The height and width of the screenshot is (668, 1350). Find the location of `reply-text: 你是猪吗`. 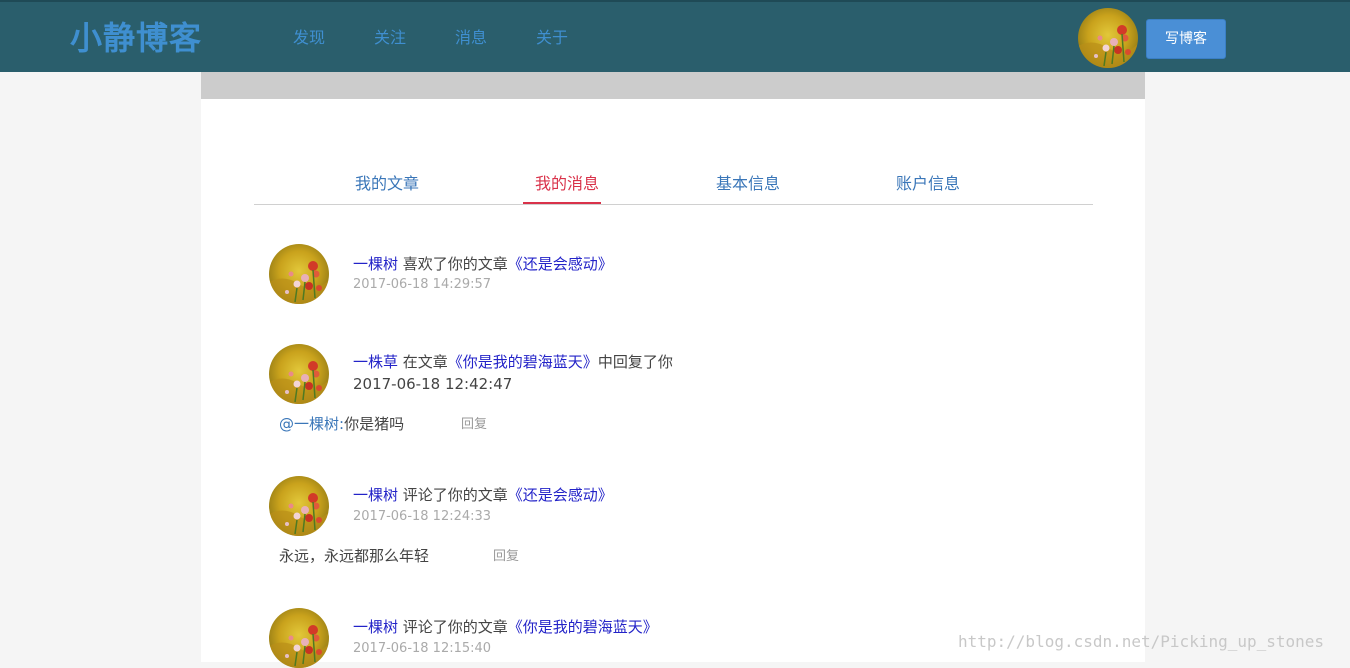

reply-text: 你是猪吗 is located at coordinates (374, 424).